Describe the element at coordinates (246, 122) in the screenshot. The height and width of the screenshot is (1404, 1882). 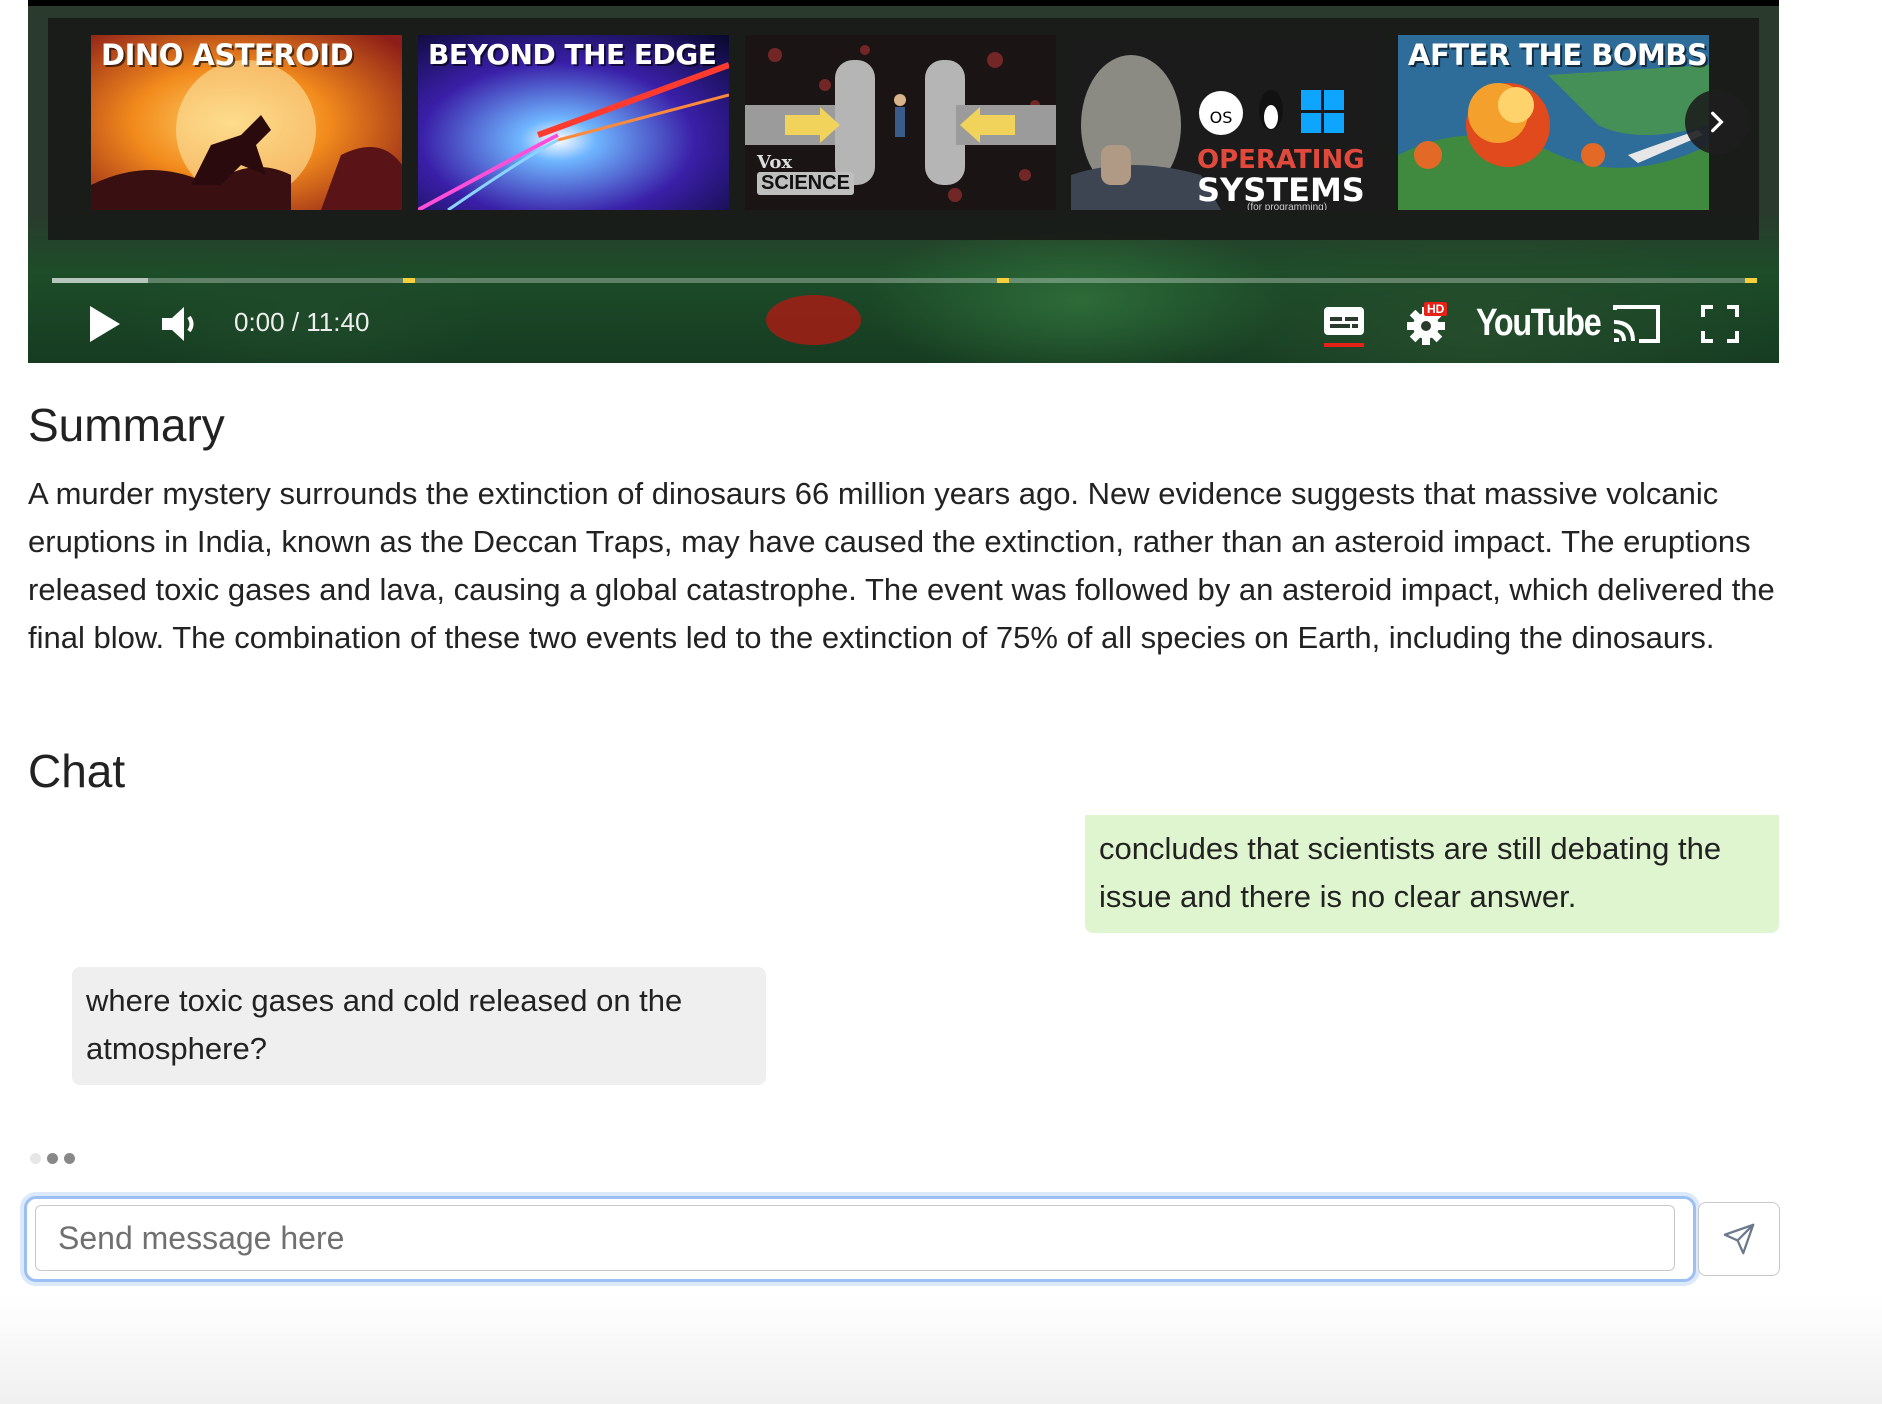
I see `endscreen-video-dino-asteroid: DINO ASTEROID` at that location.